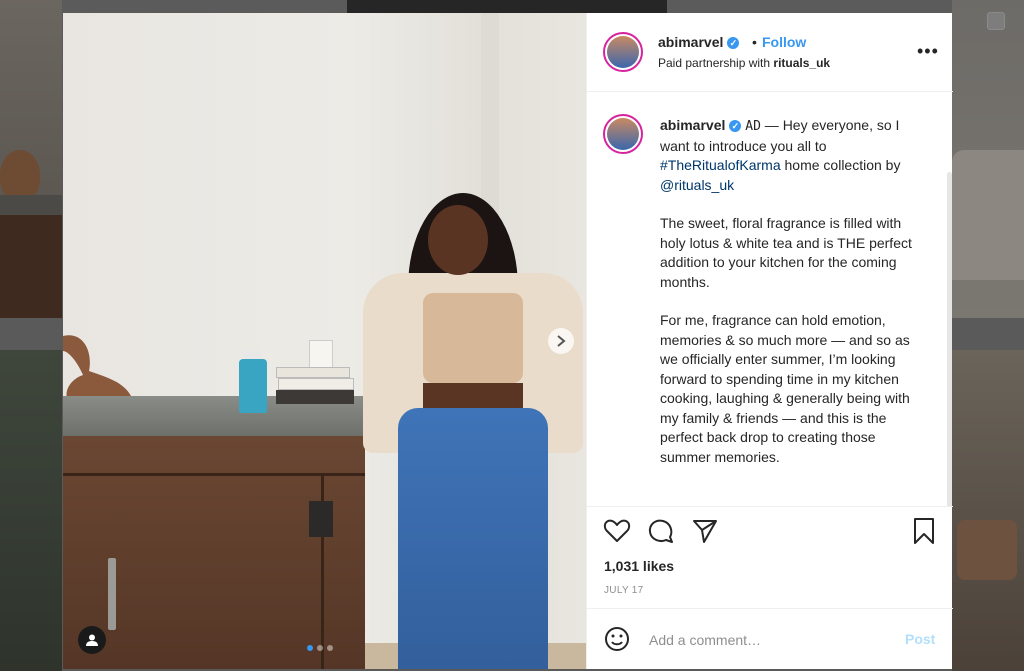 This screenshot has height=671, width=1024. Describe the element at coordinates (507, 6) in the screenshot. I see `background-strip` at that location.